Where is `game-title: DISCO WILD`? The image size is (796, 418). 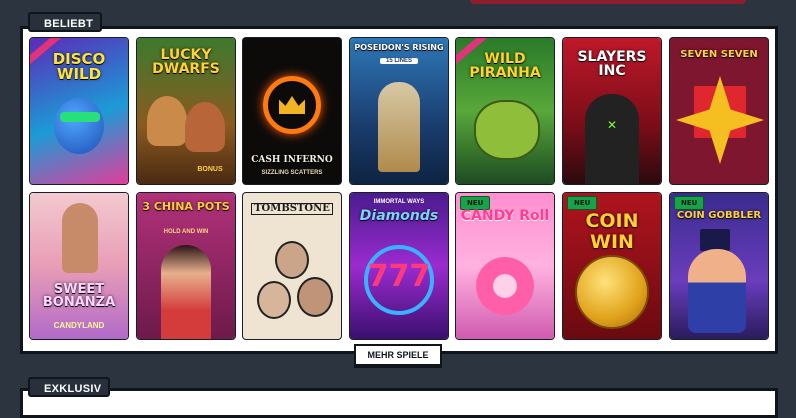
game-title: DISCO WILD is located at coordinates (79, 66).